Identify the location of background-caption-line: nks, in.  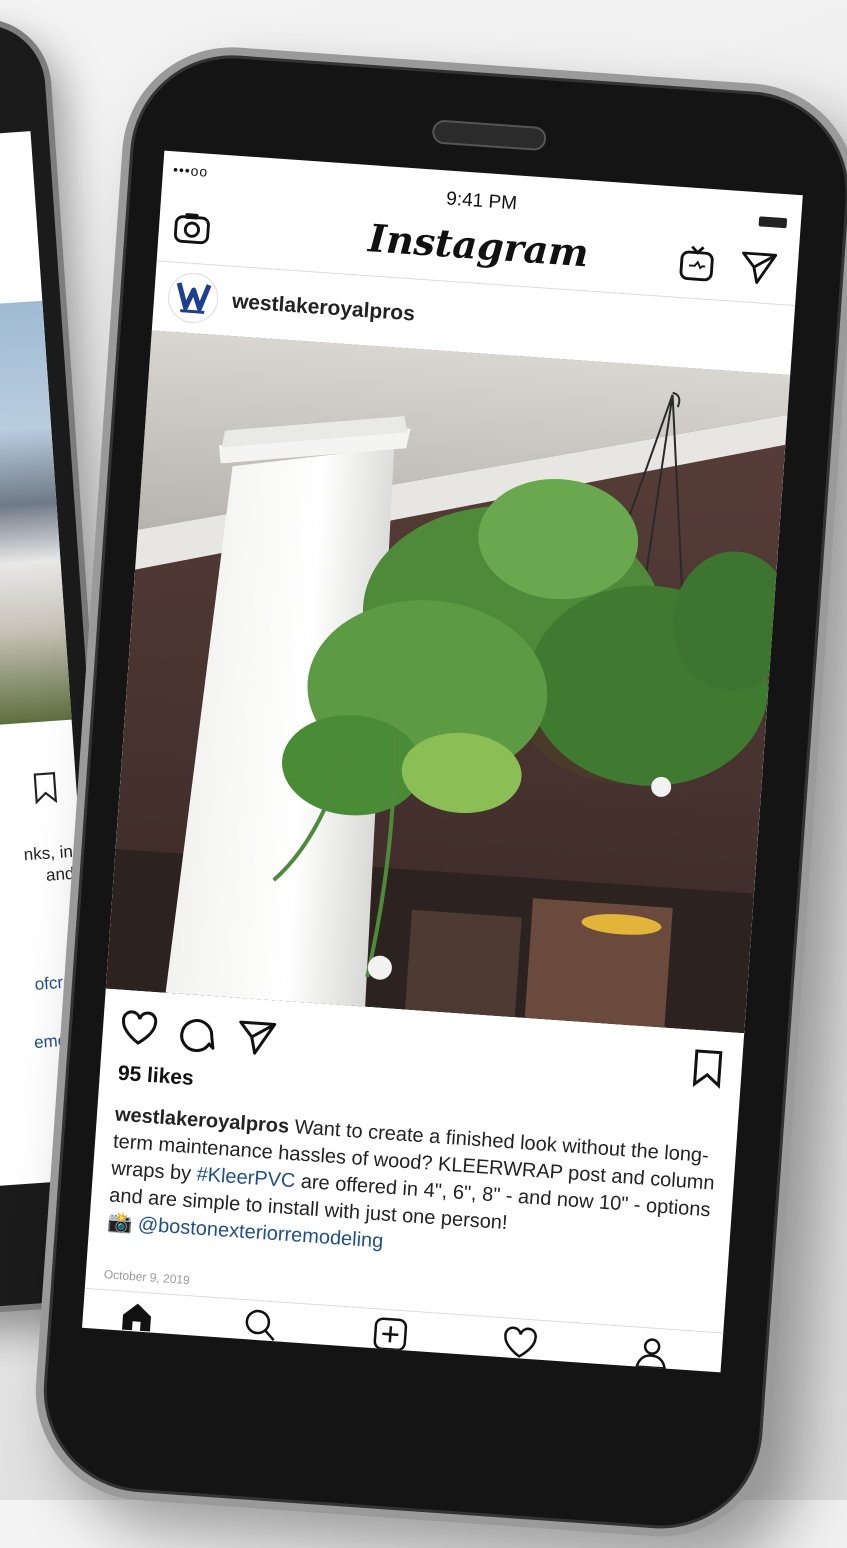
(48, 853).